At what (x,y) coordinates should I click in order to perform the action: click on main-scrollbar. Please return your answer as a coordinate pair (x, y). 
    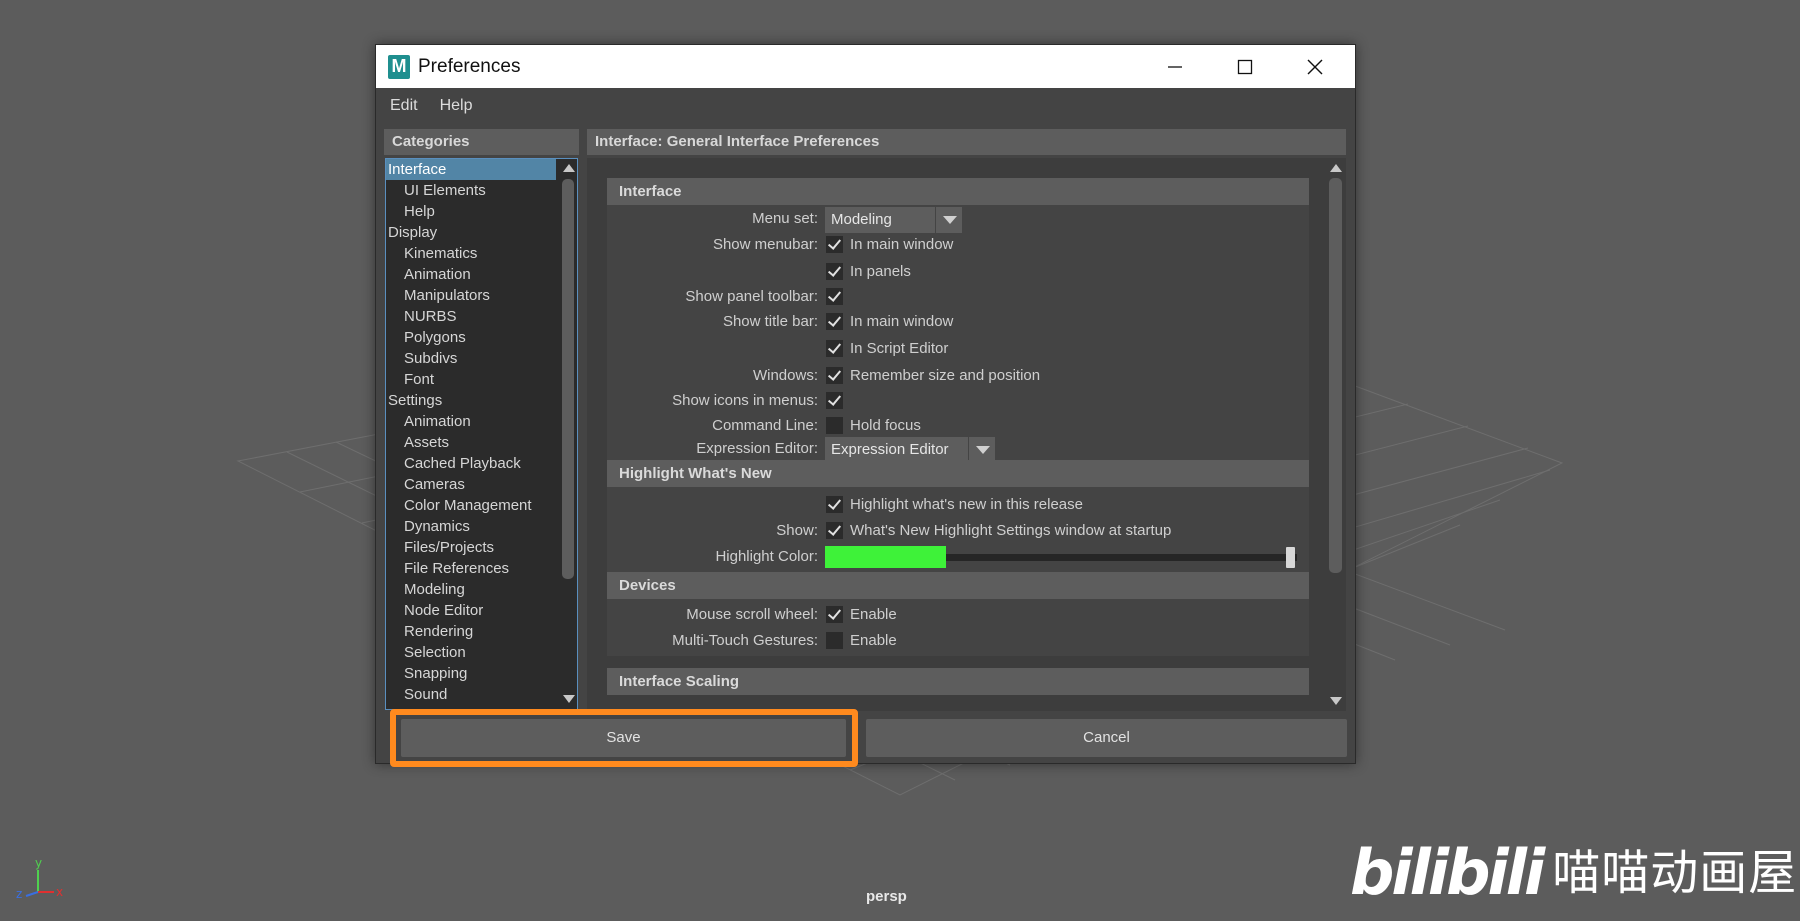
    Looking at the image, I should click on (1335, 434).